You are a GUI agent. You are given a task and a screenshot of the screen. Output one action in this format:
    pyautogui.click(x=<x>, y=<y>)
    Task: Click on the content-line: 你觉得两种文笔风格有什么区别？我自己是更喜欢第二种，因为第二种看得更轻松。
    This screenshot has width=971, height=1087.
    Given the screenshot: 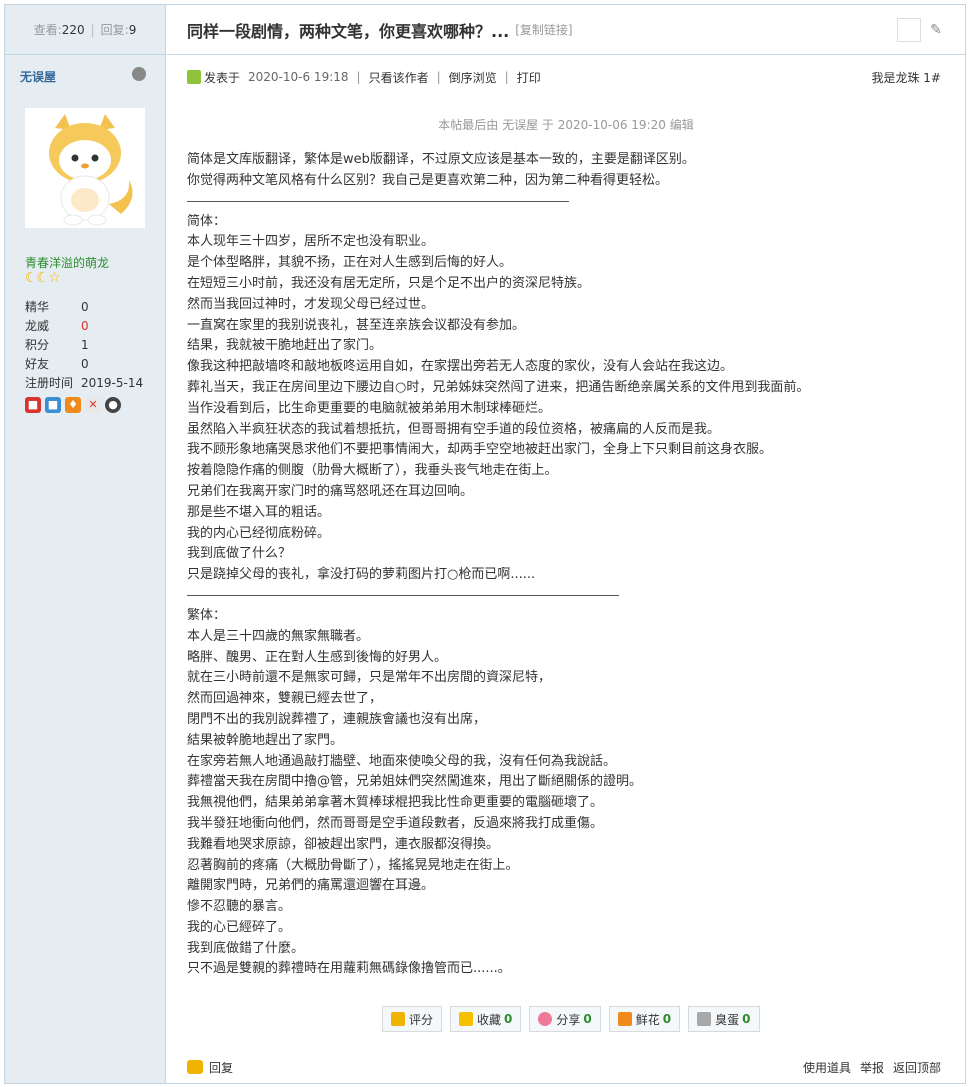 What is the action you would take?
    pyautogui.click(x=428, y=180)
    